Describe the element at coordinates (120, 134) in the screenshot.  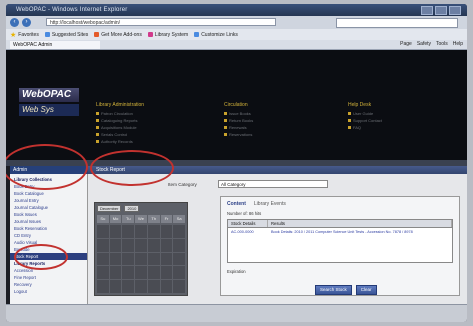
I see `header-link: Serials Control` at that location.